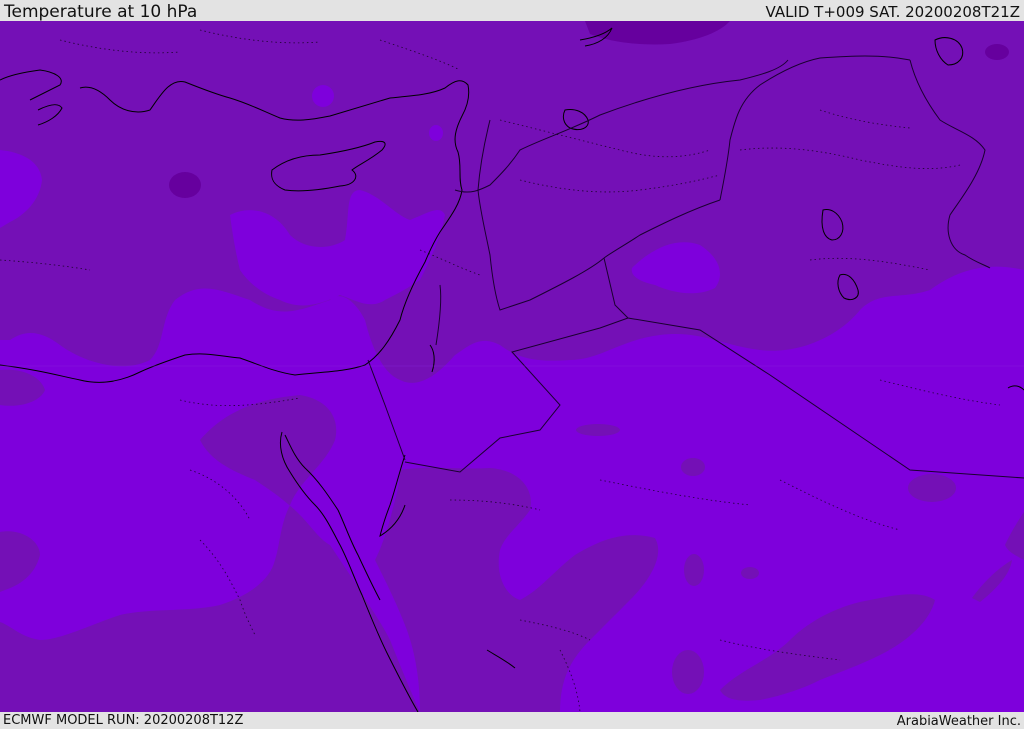 Image resolution: width=1024 pixels, height=729 pixels. Describe the element at coordinates (101, 12) in the screenshot. I see `map-title: Temperature at 10 hPa` at that location.